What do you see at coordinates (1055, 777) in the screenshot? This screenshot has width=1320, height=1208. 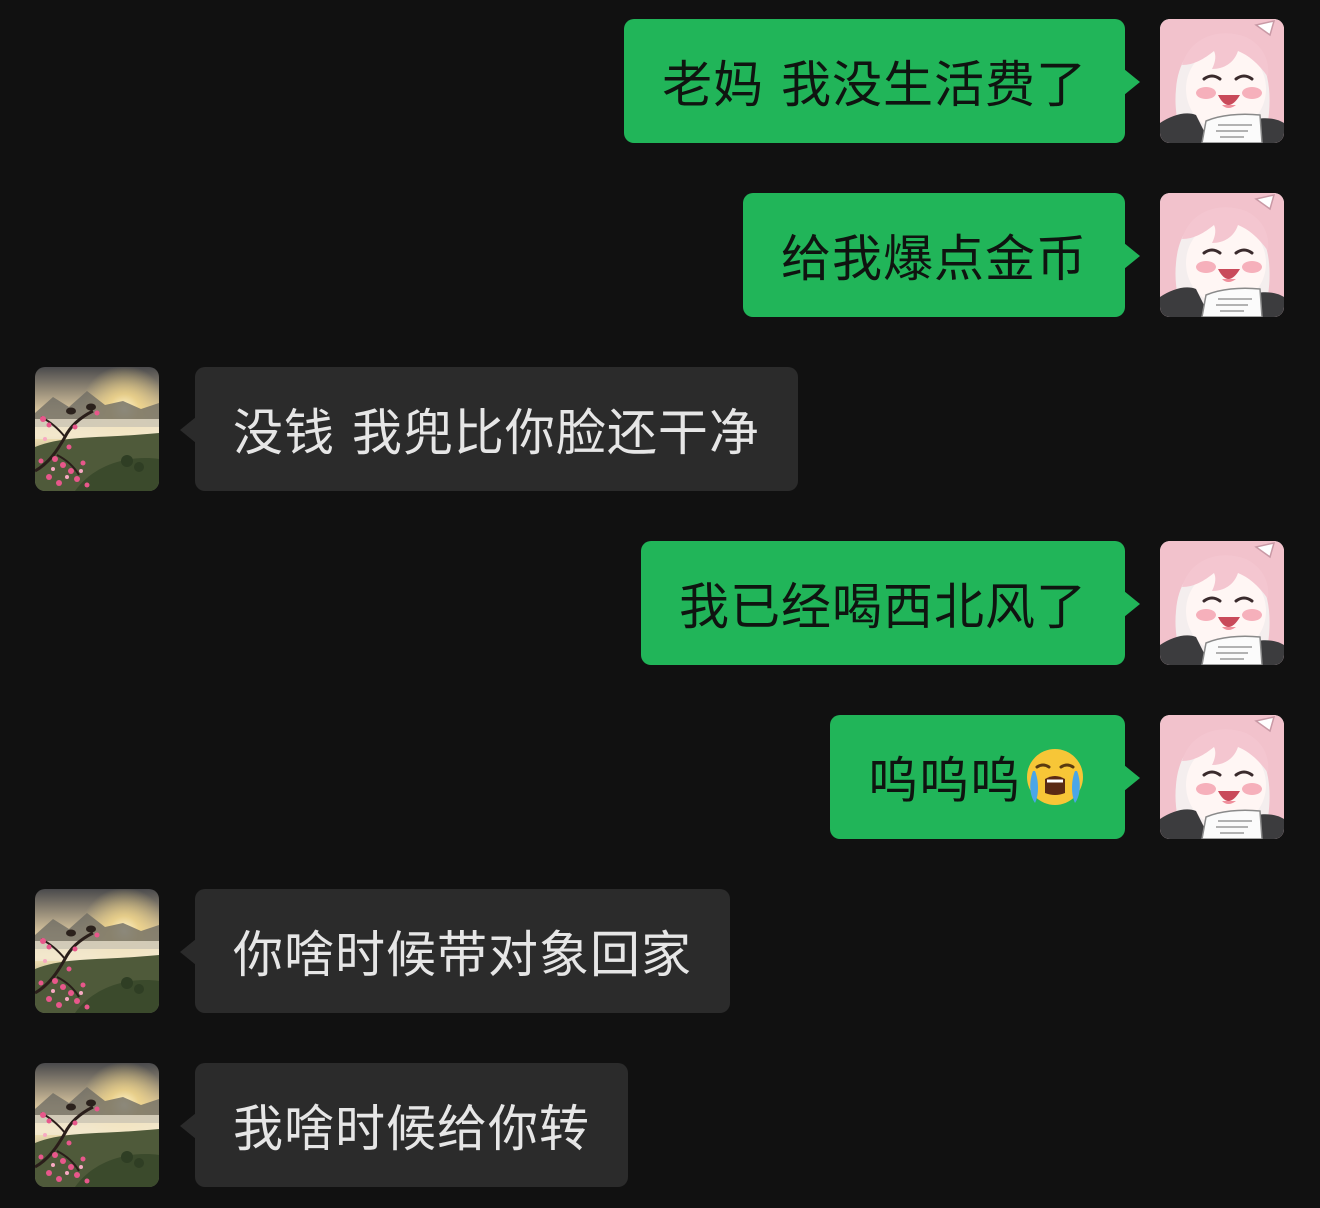 I see `loudly-crying-face-icon` at bounding box center [1055, 777].